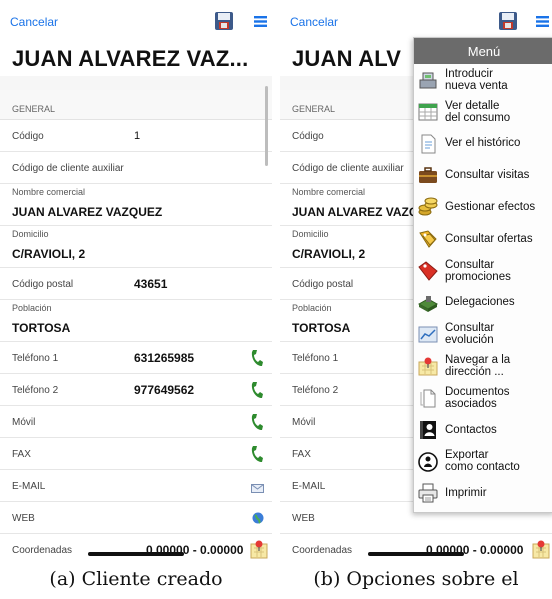  Describe the element at coordinates (266, 126) in the screenshot. I see `scrollbar` at that location.